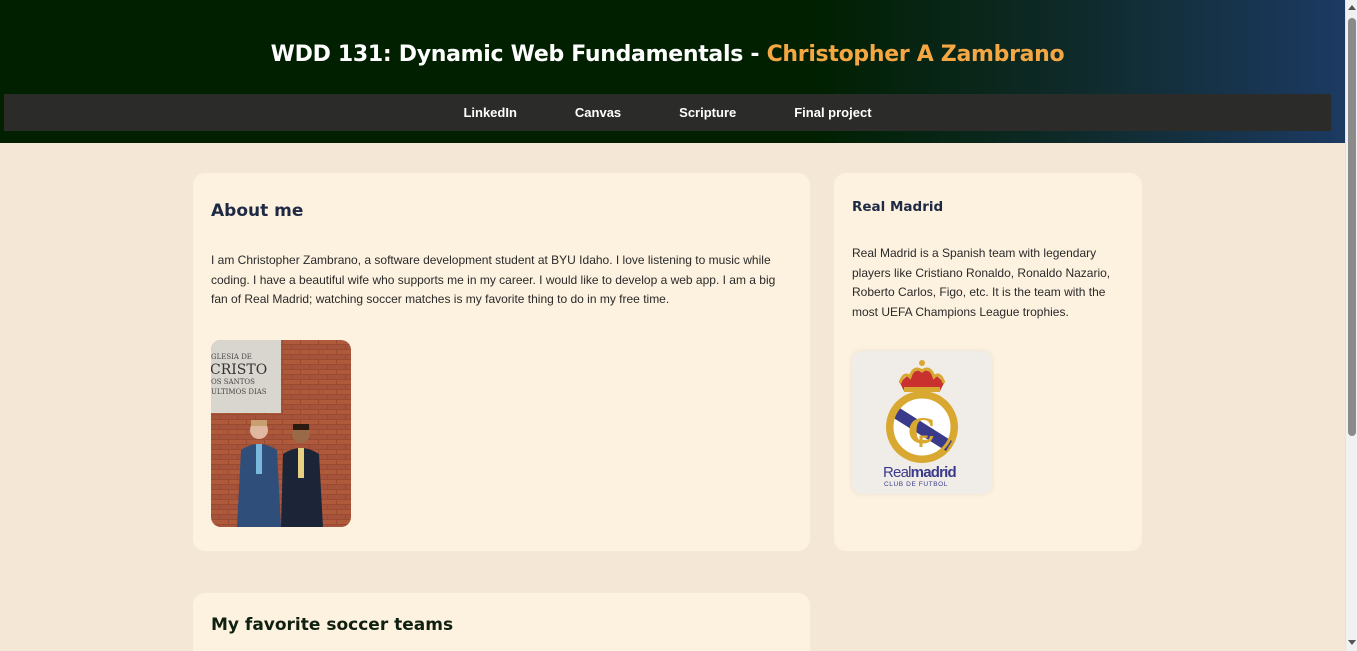 Image resolution: width=1357 pixels, height=651 pixels. I want to click on nav-link-scripture: Scripture, so click(707, 112).